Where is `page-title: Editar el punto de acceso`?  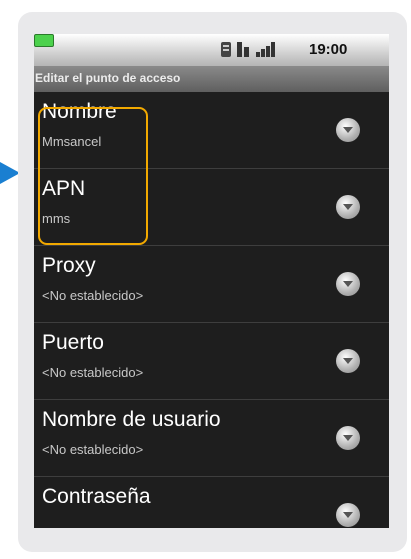
page-title: Editar el punto de acceso is located at coordinates (108, 78).